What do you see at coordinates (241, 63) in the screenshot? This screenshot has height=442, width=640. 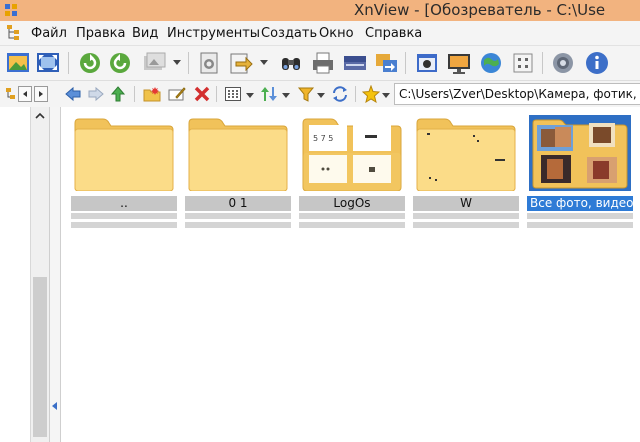 I see `export-icon` at bounding box center [241, 63].